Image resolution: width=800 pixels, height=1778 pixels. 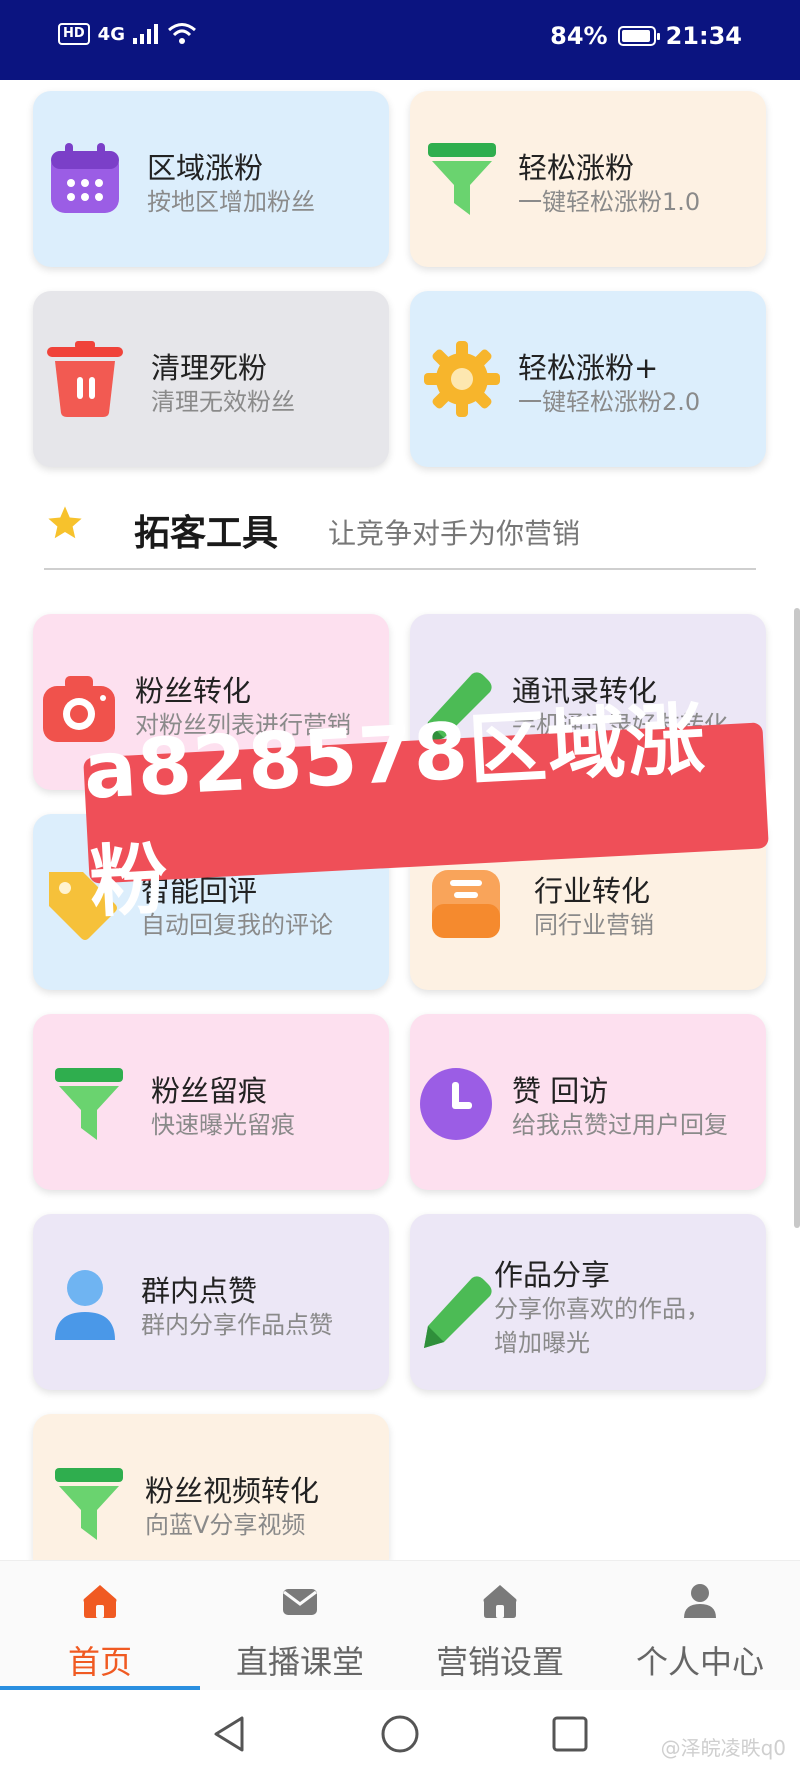 I want to click on card-title: 群内点赞, so click(x=199, y=1291).